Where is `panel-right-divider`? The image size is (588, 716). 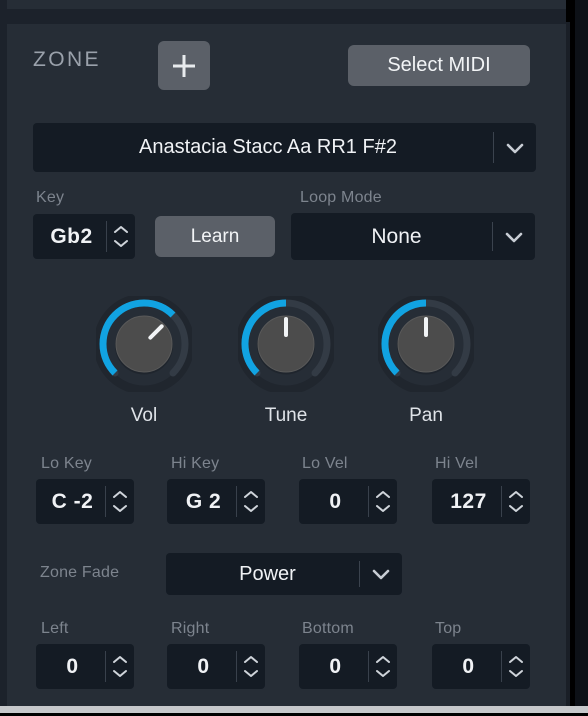 panel-right-divider is located at coordinates (568, 364).